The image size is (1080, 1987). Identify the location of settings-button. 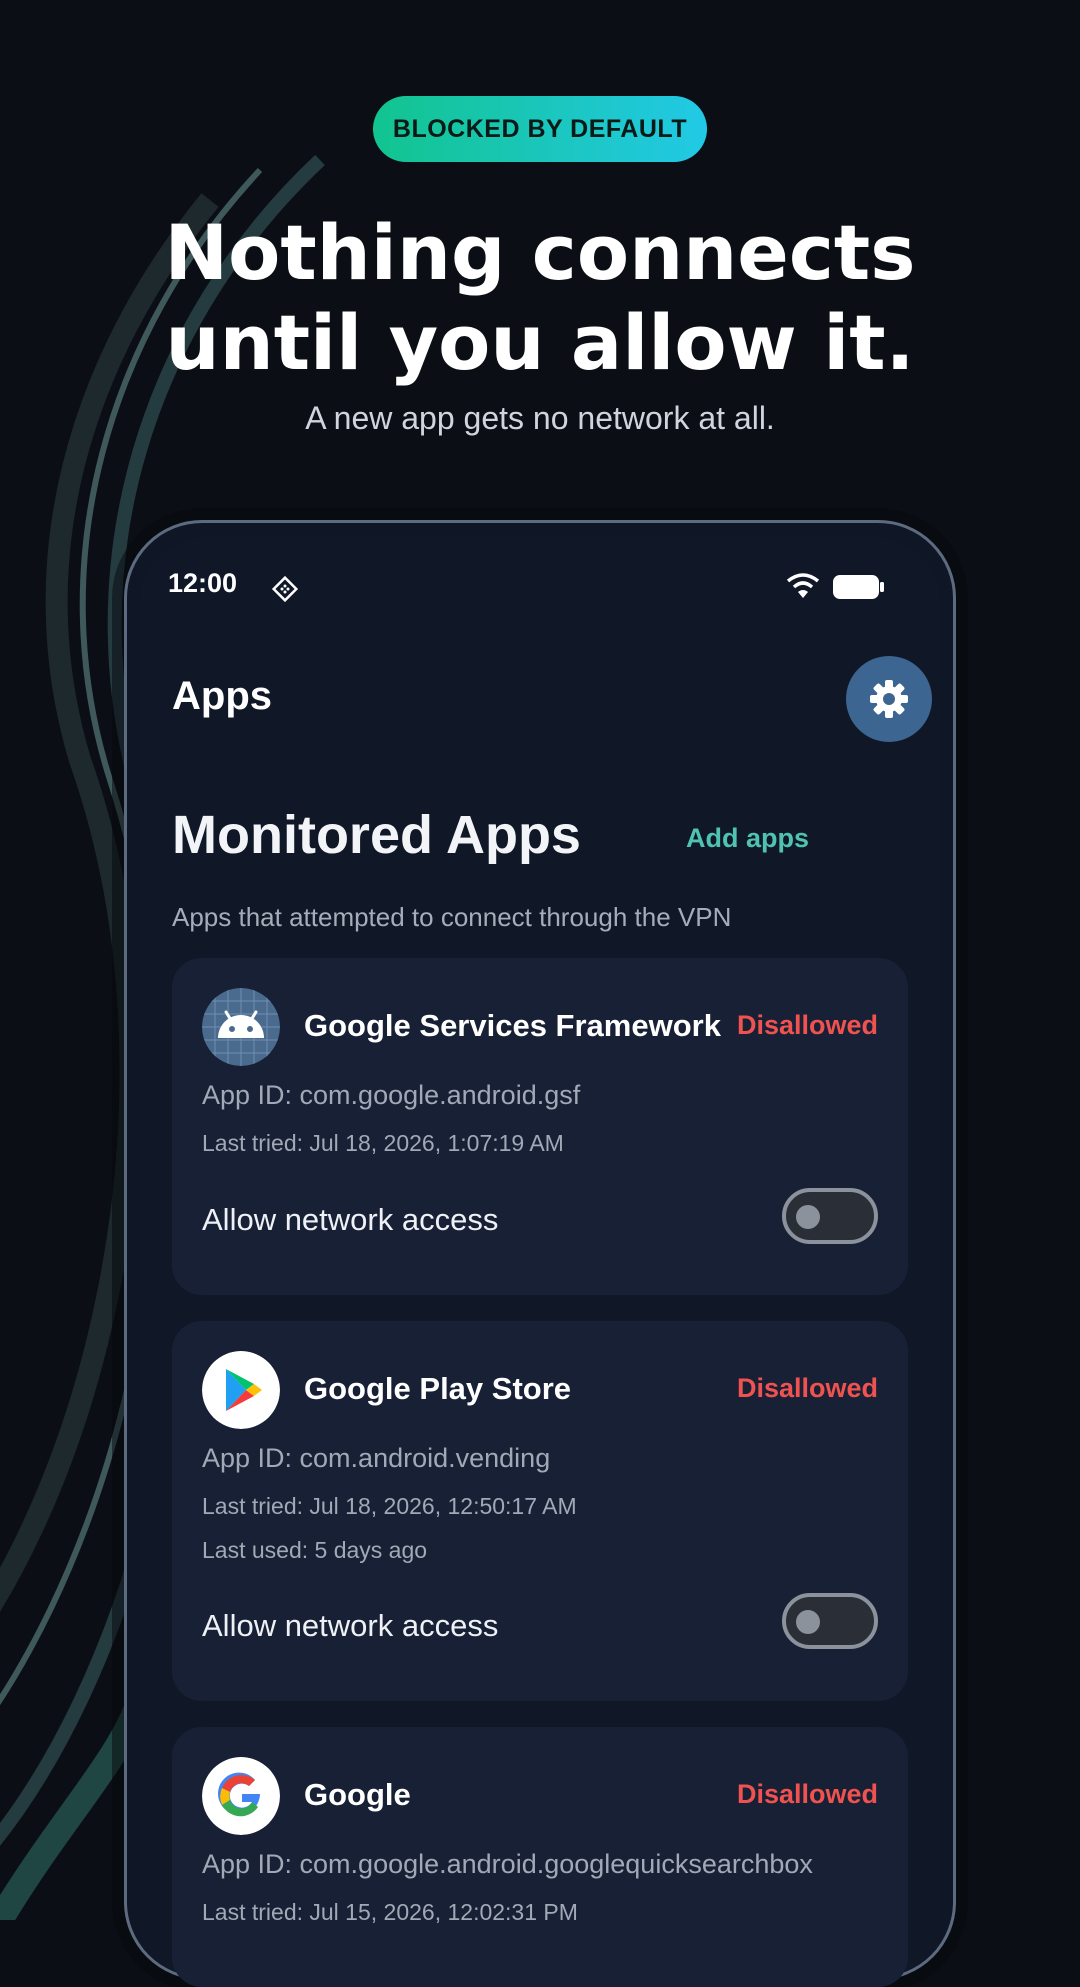
(889, 699).